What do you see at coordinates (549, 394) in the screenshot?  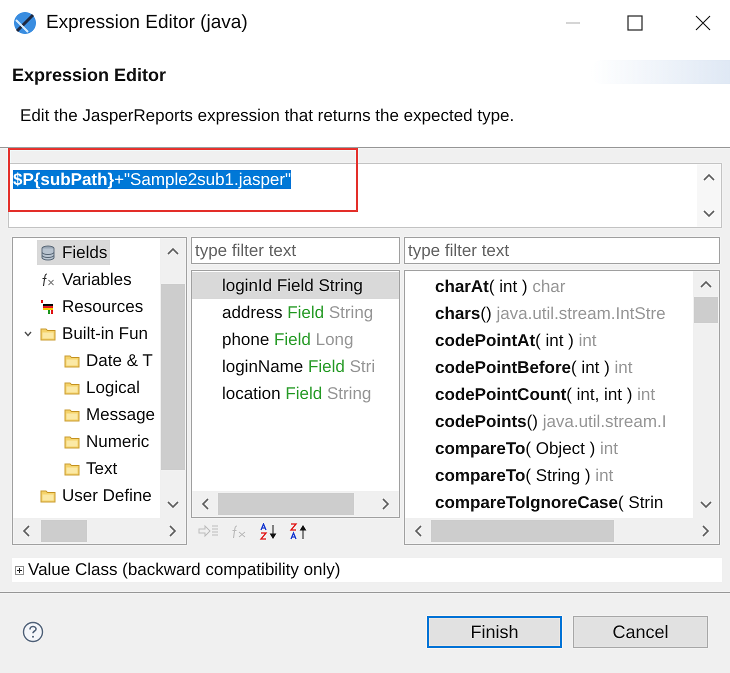 I see `method-item: codePointCount( int, int ) int` at bounding box center [549, 394].